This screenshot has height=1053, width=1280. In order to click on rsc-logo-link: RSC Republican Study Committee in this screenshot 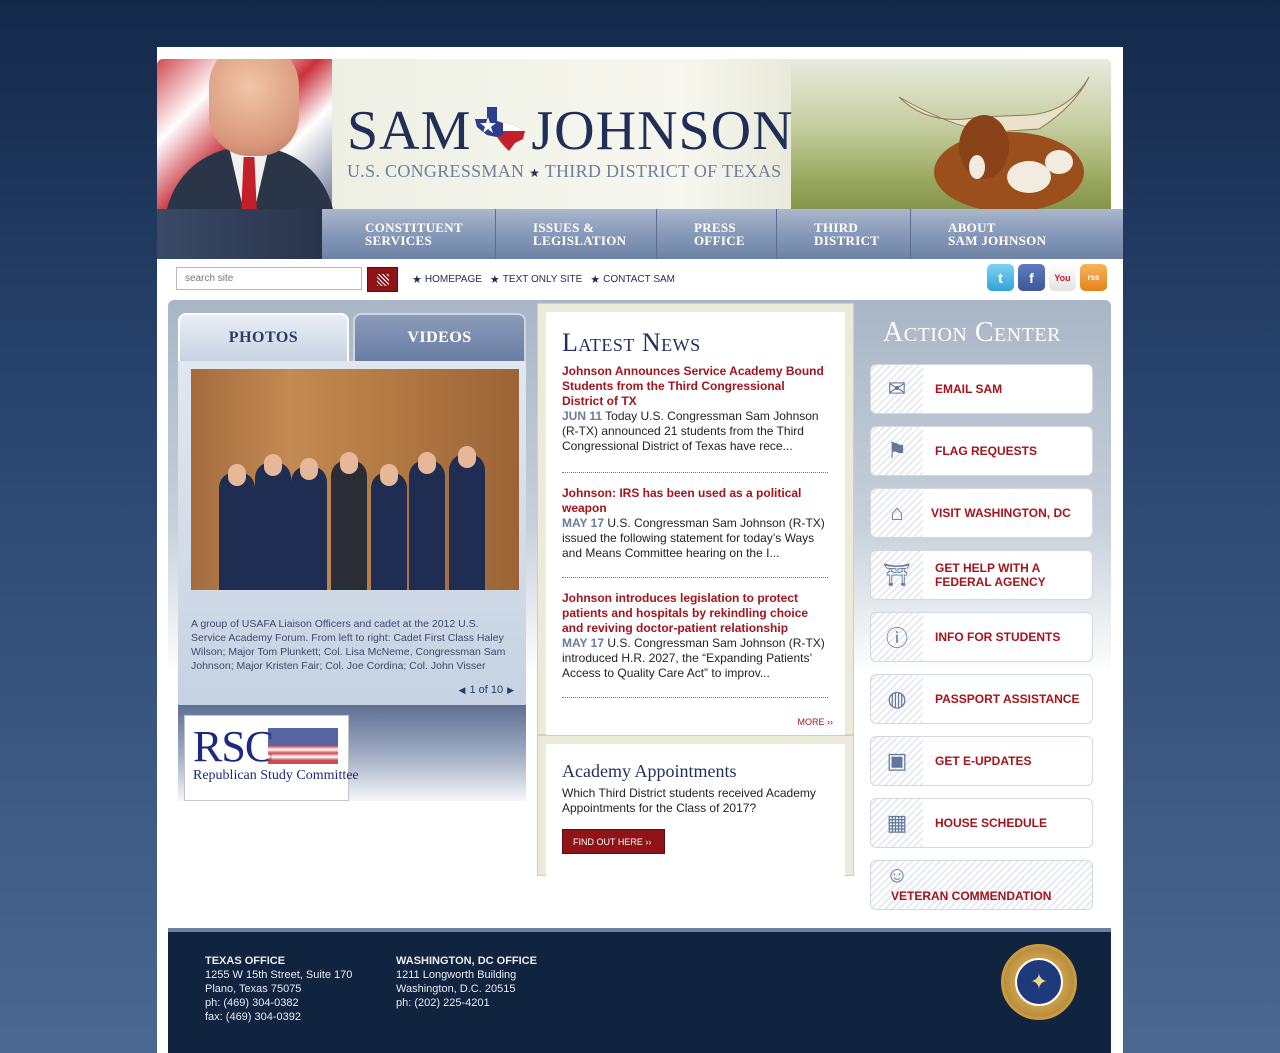, I will do `click(271, 758)`.